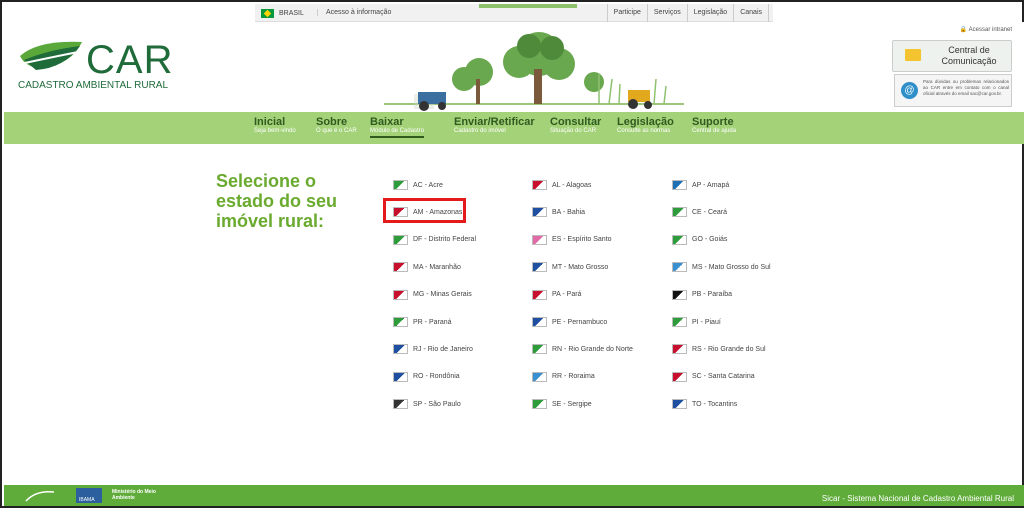 This screenshot has height=508, width=1024. What do you see at coordinates (592, 349) in the screenshot?
I see `state-label: RN - Rio Grande do Norte` at bounding box center [592, 349].